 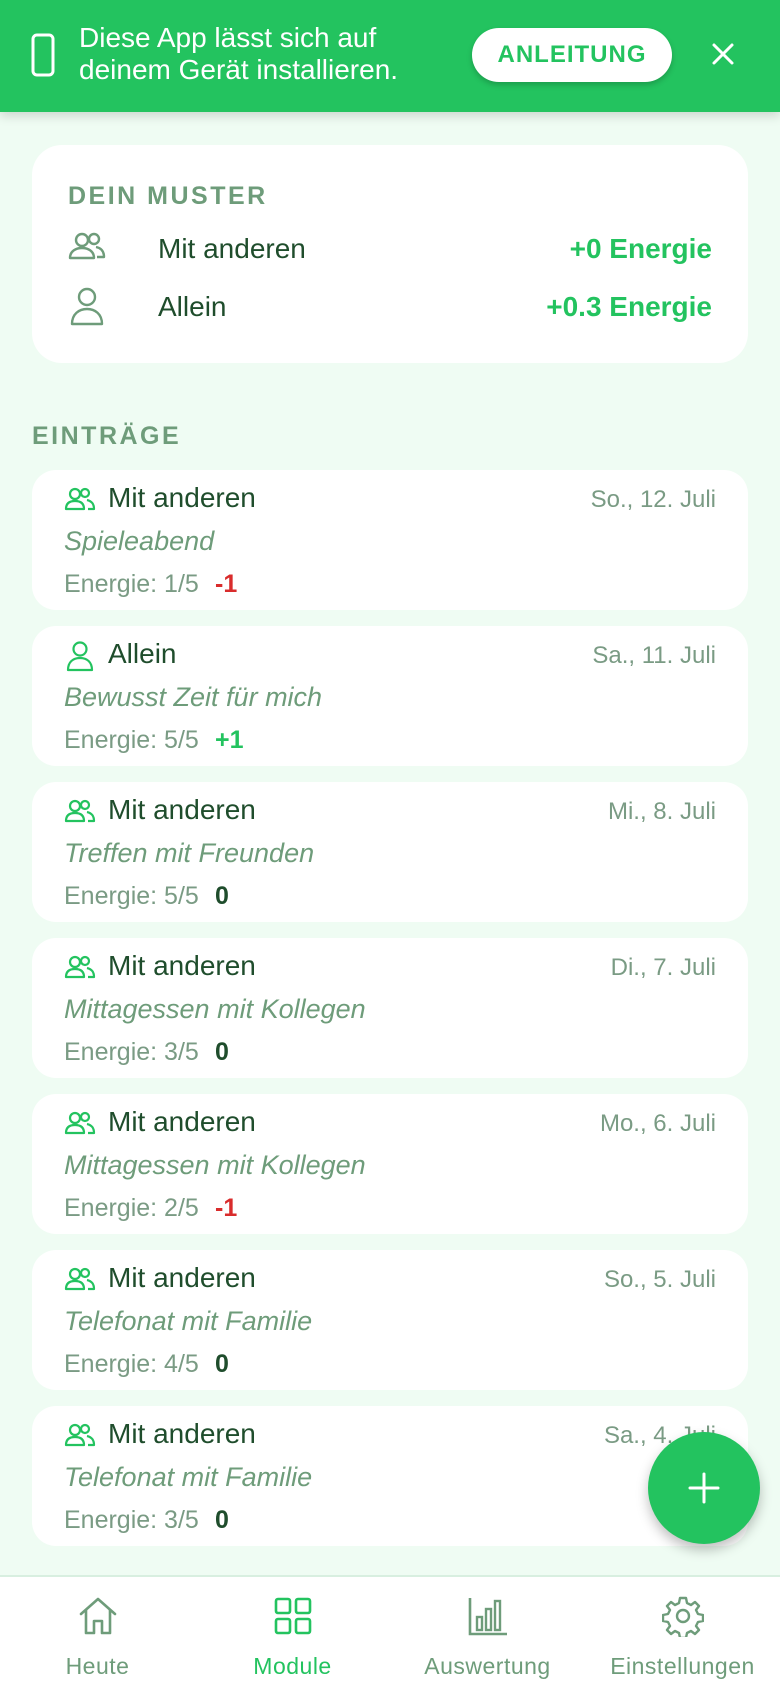 What do you see at coordinates (663, 967) in the screenshot?
I see `entry-date: Di., 7. Juli` at bounding box center [663, 967].